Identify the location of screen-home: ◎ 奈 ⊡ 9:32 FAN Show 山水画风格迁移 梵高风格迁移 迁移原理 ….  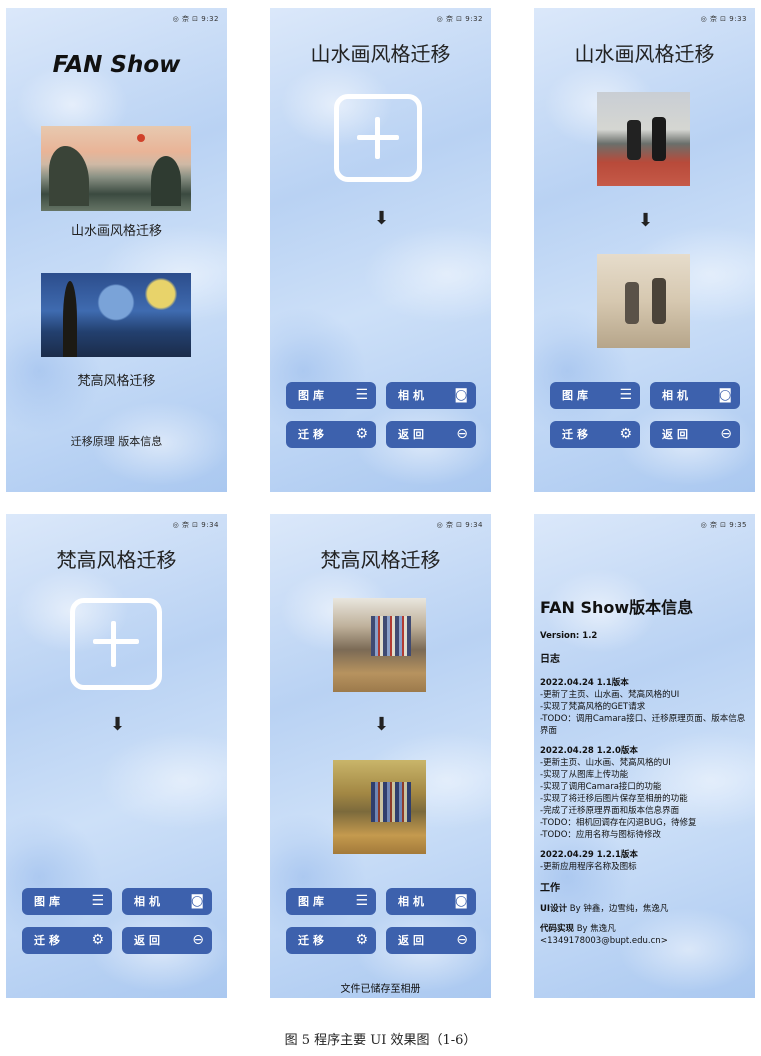
(116, 250).